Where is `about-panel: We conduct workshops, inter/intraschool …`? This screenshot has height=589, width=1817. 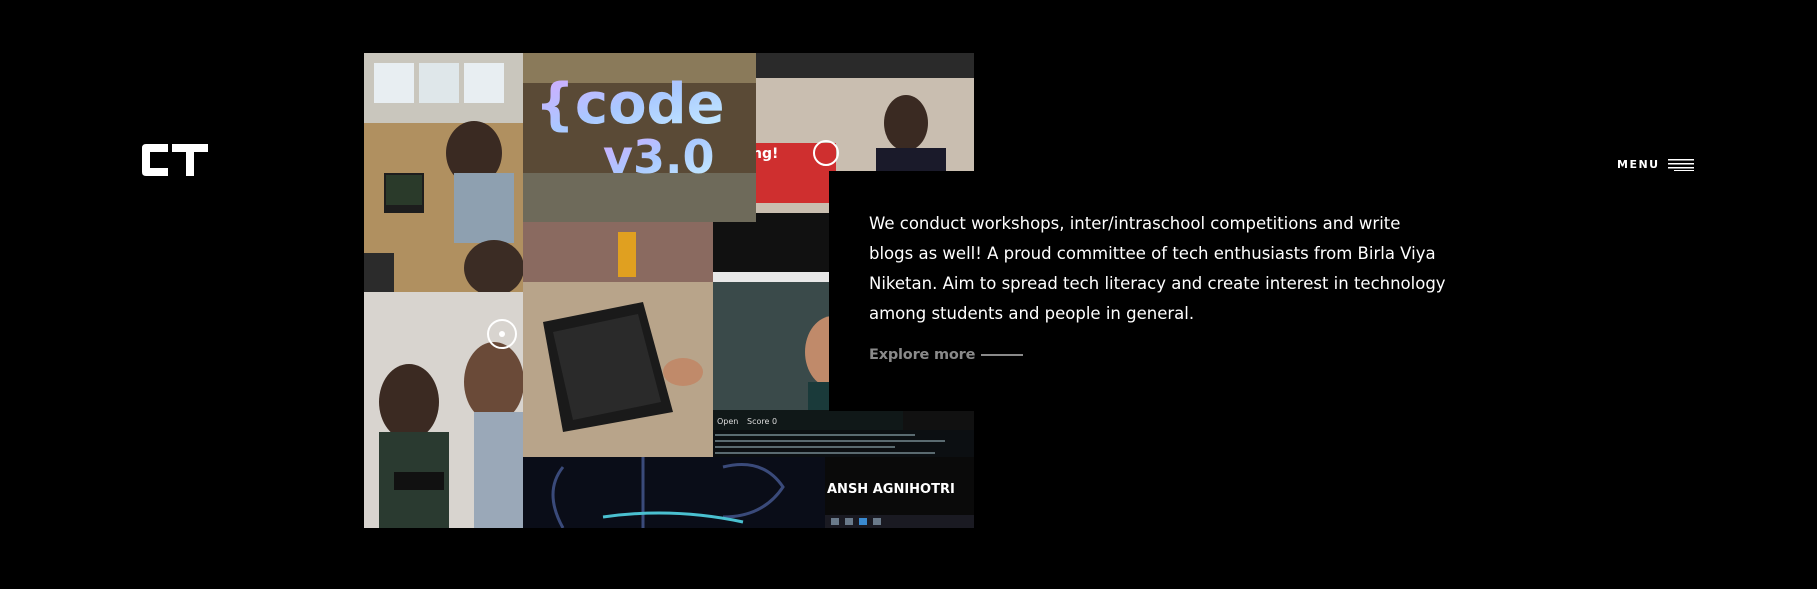 about-panel: We conduct workshops, inter/intraschool … is located at coordinates (1149, 291).